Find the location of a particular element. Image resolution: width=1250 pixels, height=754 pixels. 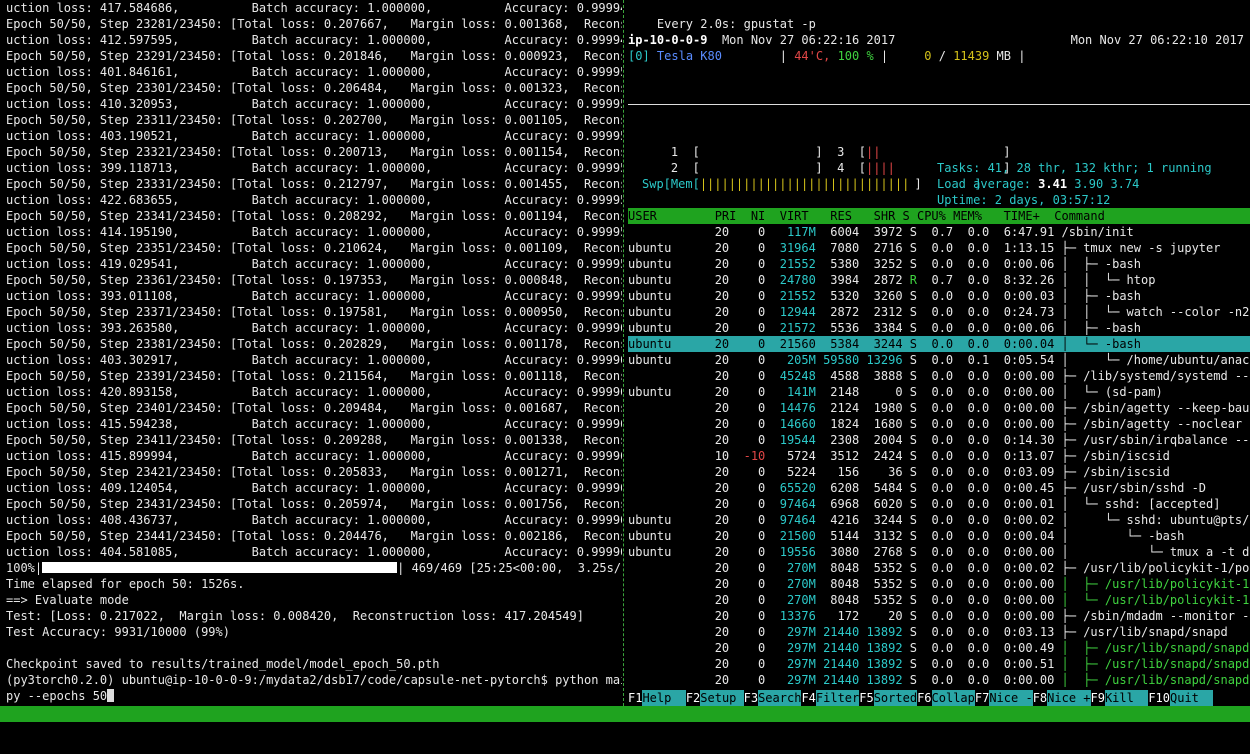

process-res: 21440 is located at coordinates (837, 664).